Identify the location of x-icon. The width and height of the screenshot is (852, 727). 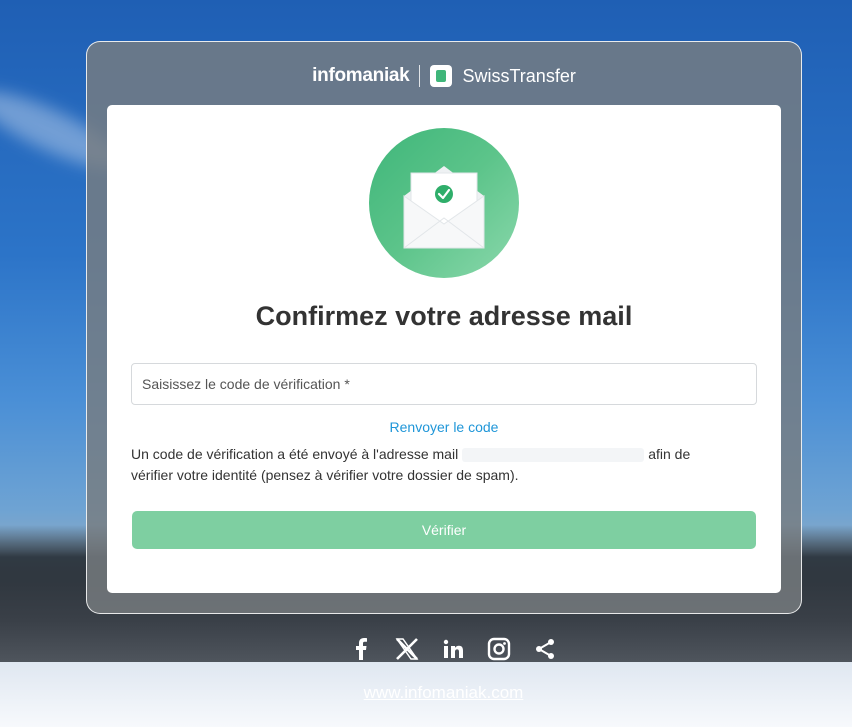
(407, 649).